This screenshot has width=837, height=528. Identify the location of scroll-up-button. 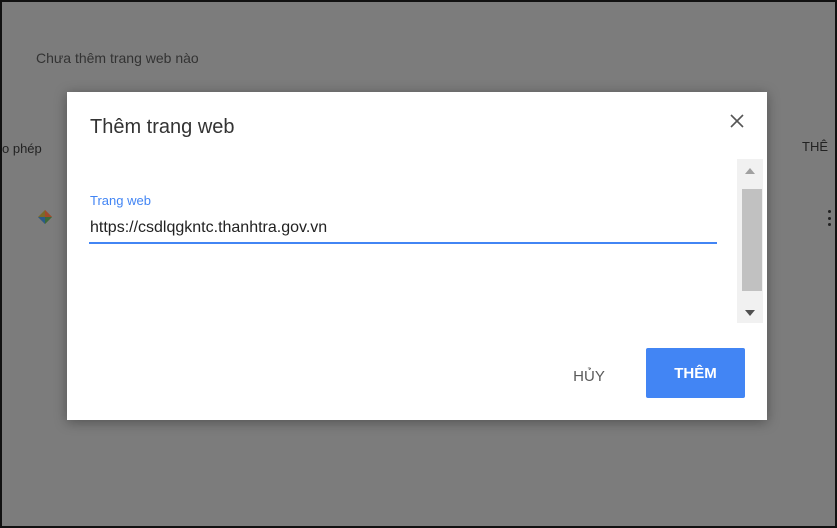
(750, 170).